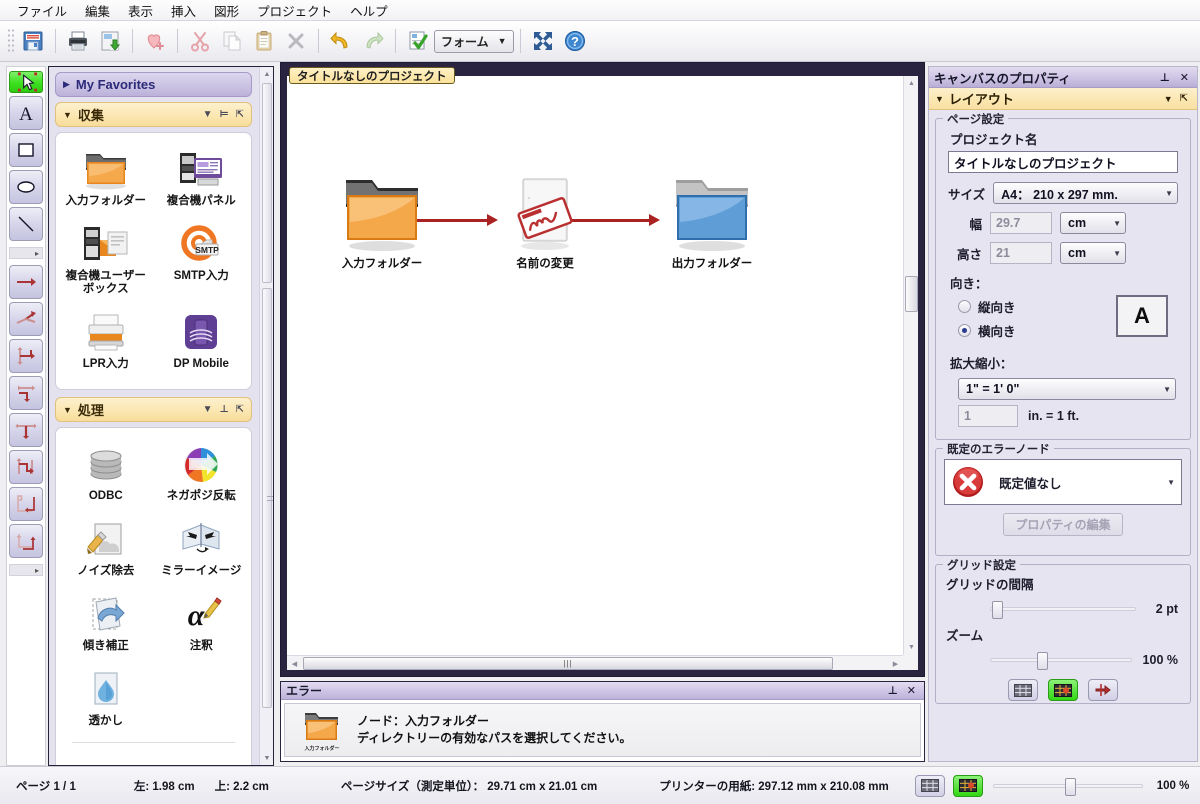 Image resolution: width=1200 pixels, height=804 pixels. Describe the element at coordinates (369, 11) in the screenshot. I see `menu-help: ヘルプ` at that location.